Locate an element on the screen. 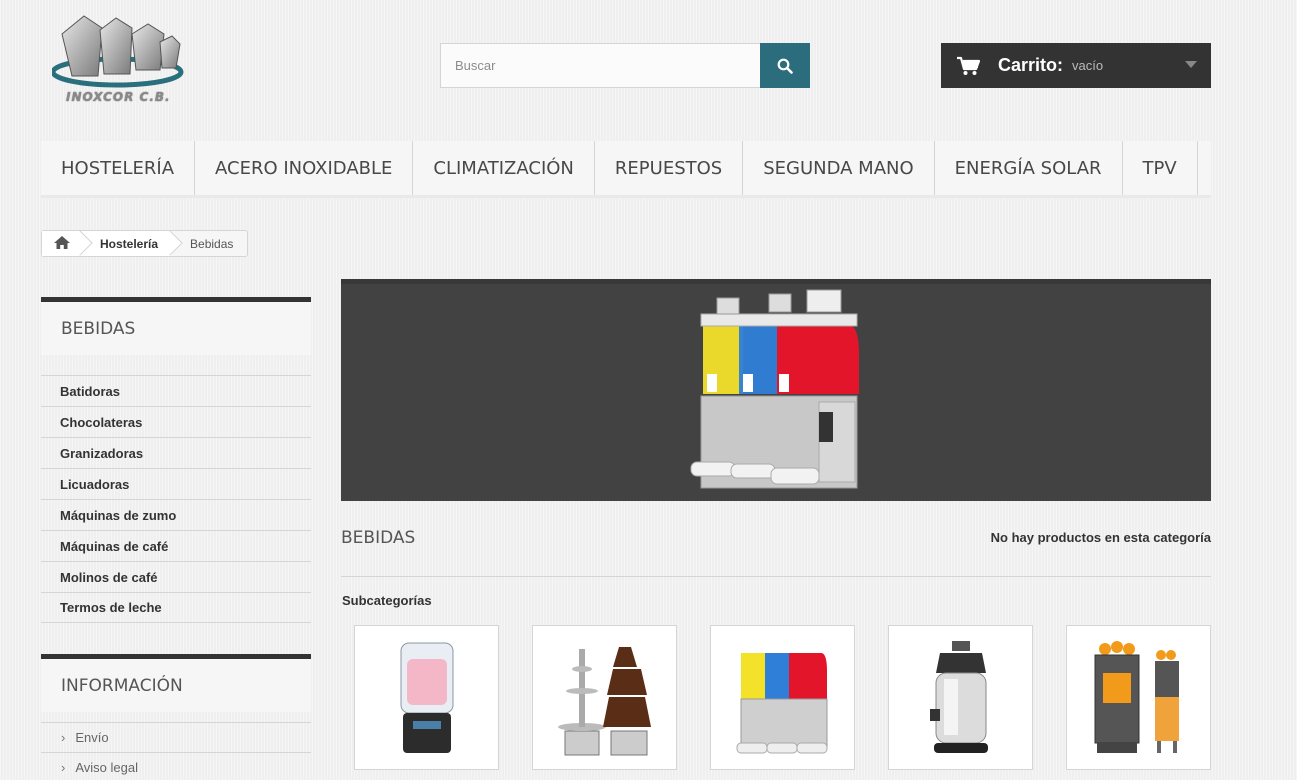 The image size is (1297, 780). cart-icon is located at coordinates (968, 65).